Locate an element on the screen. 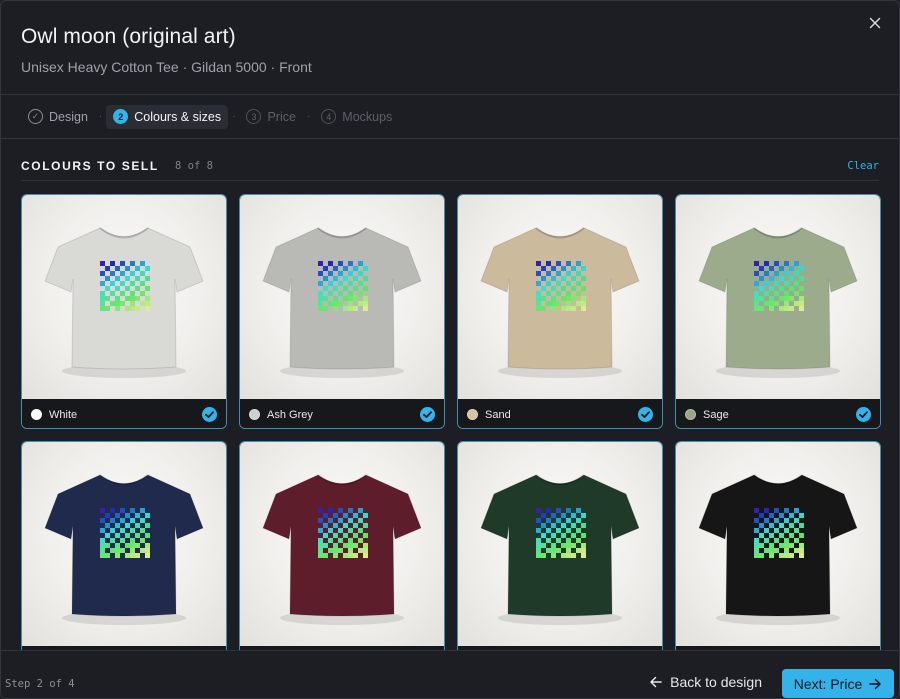 Image resolution: width=900 pixels, height=699 pixels. step-number: 3 is located at coordinates (254, 116).